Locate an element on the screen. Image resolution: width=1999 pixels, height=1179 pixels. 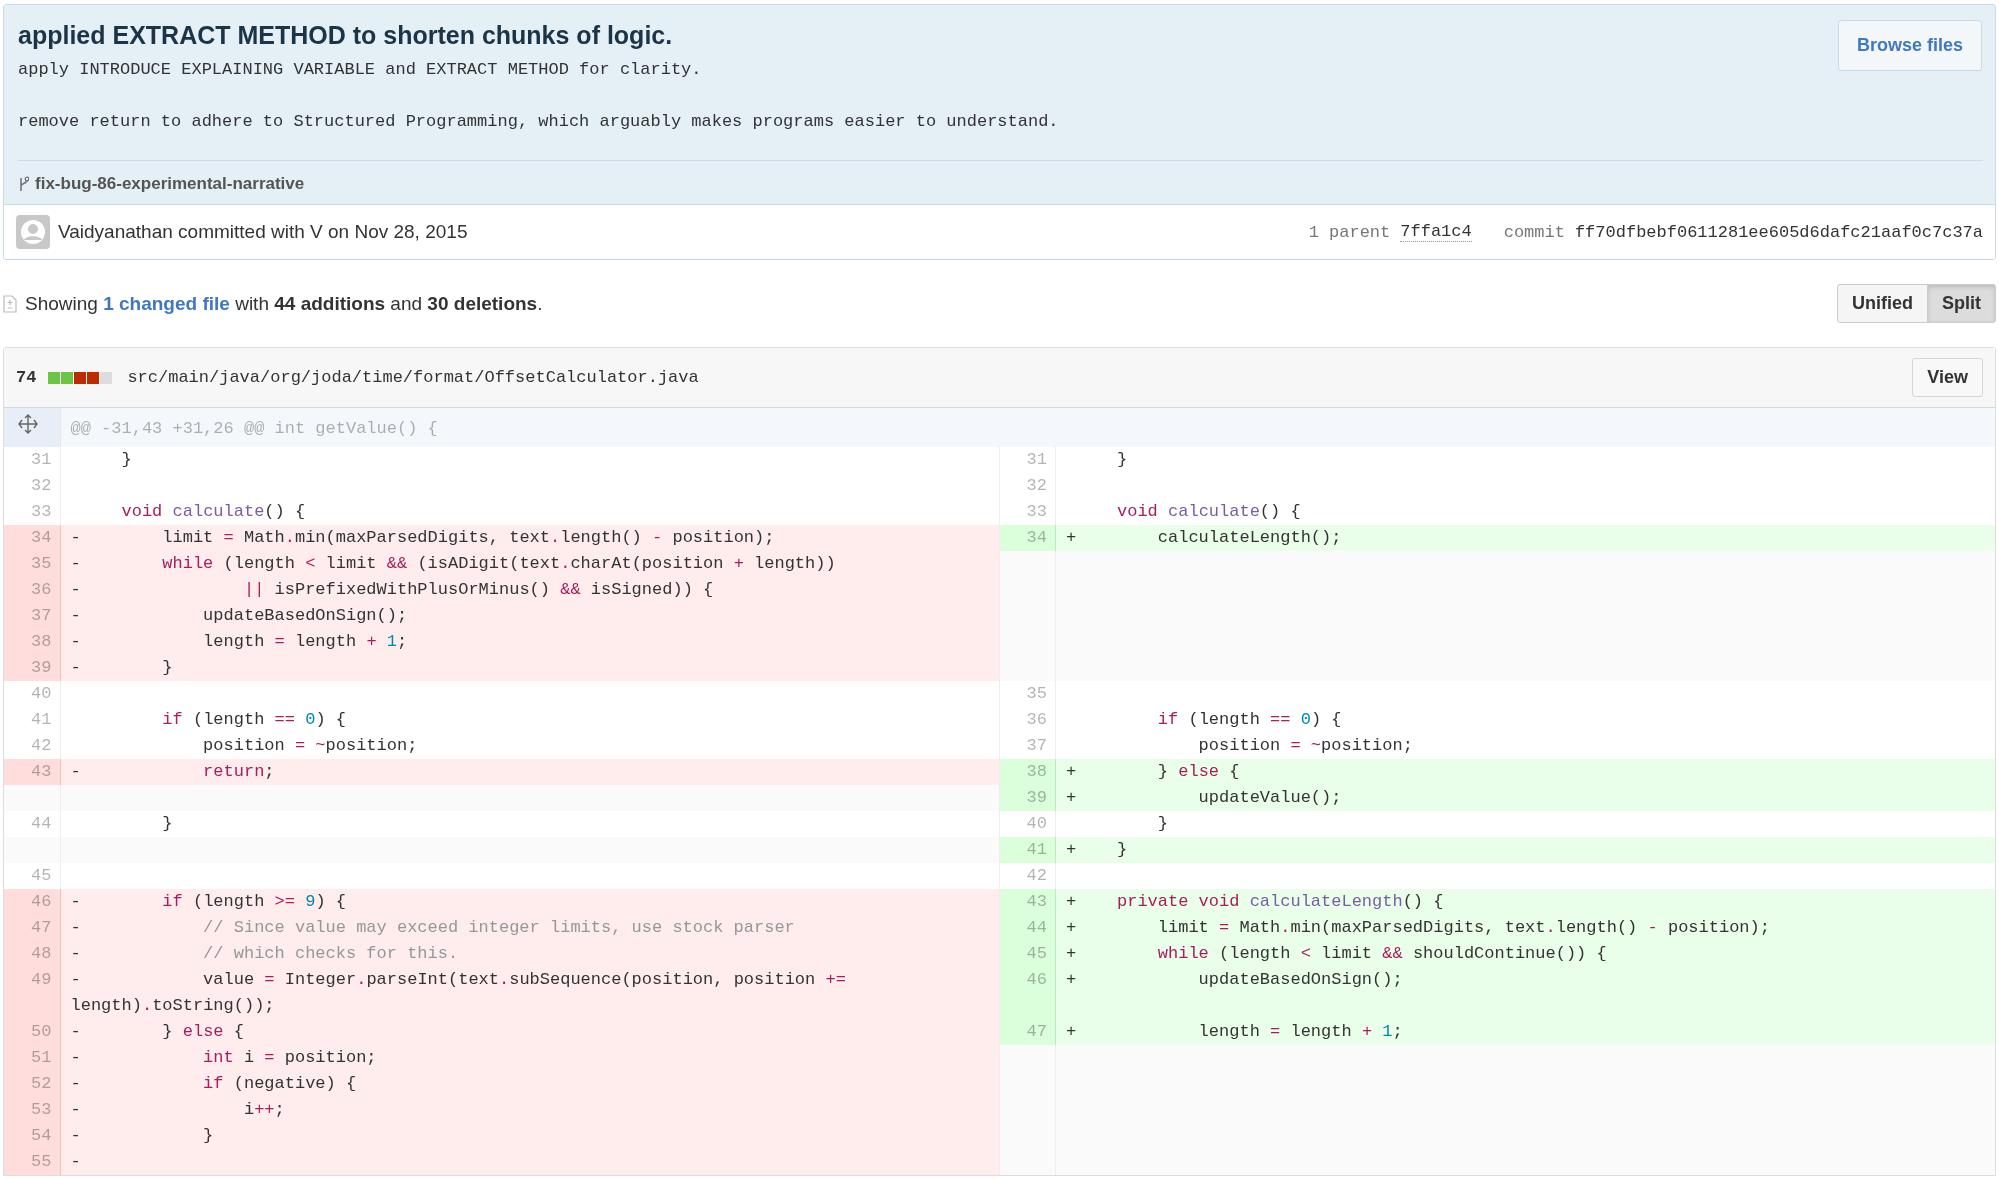
commit-description: remove return to adhere to Structured Programming, which arguably makes programs easier to understand. is located at coordinates (539, 122).